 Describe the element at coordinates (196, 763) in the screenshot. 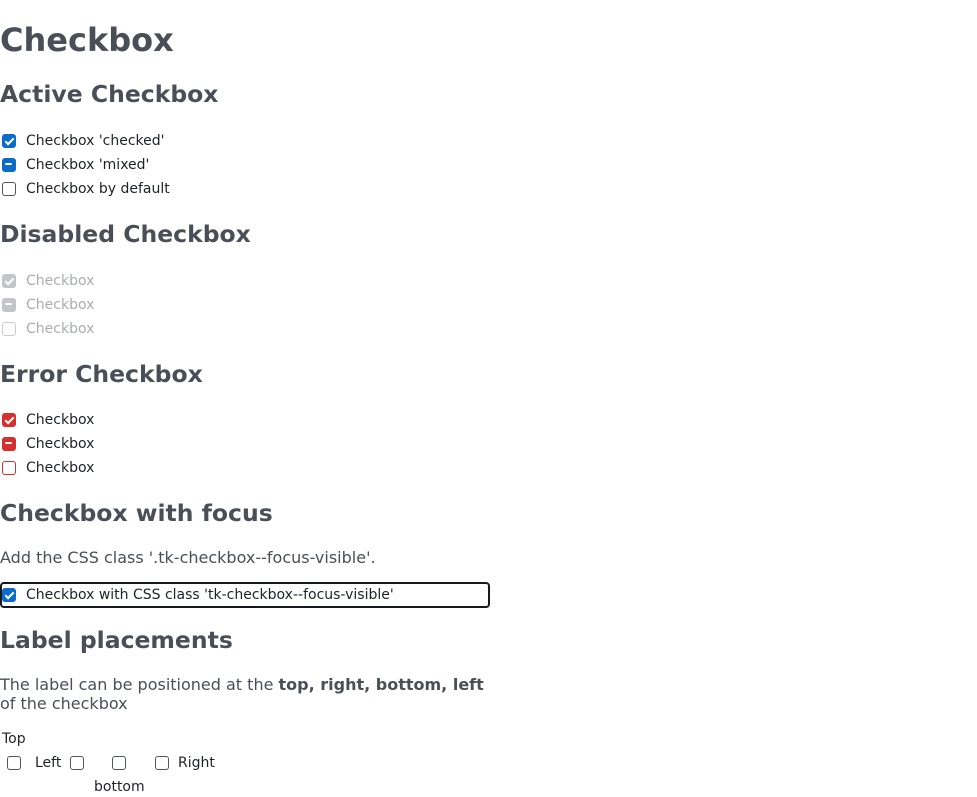

I see `right-placement-label: Right` at that location.